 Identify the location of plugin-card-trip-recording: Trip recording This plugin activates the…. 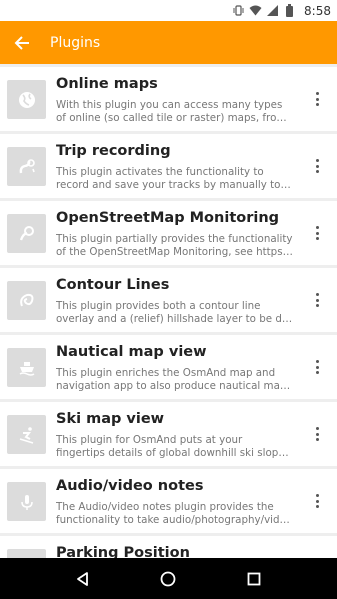
(168, 166).